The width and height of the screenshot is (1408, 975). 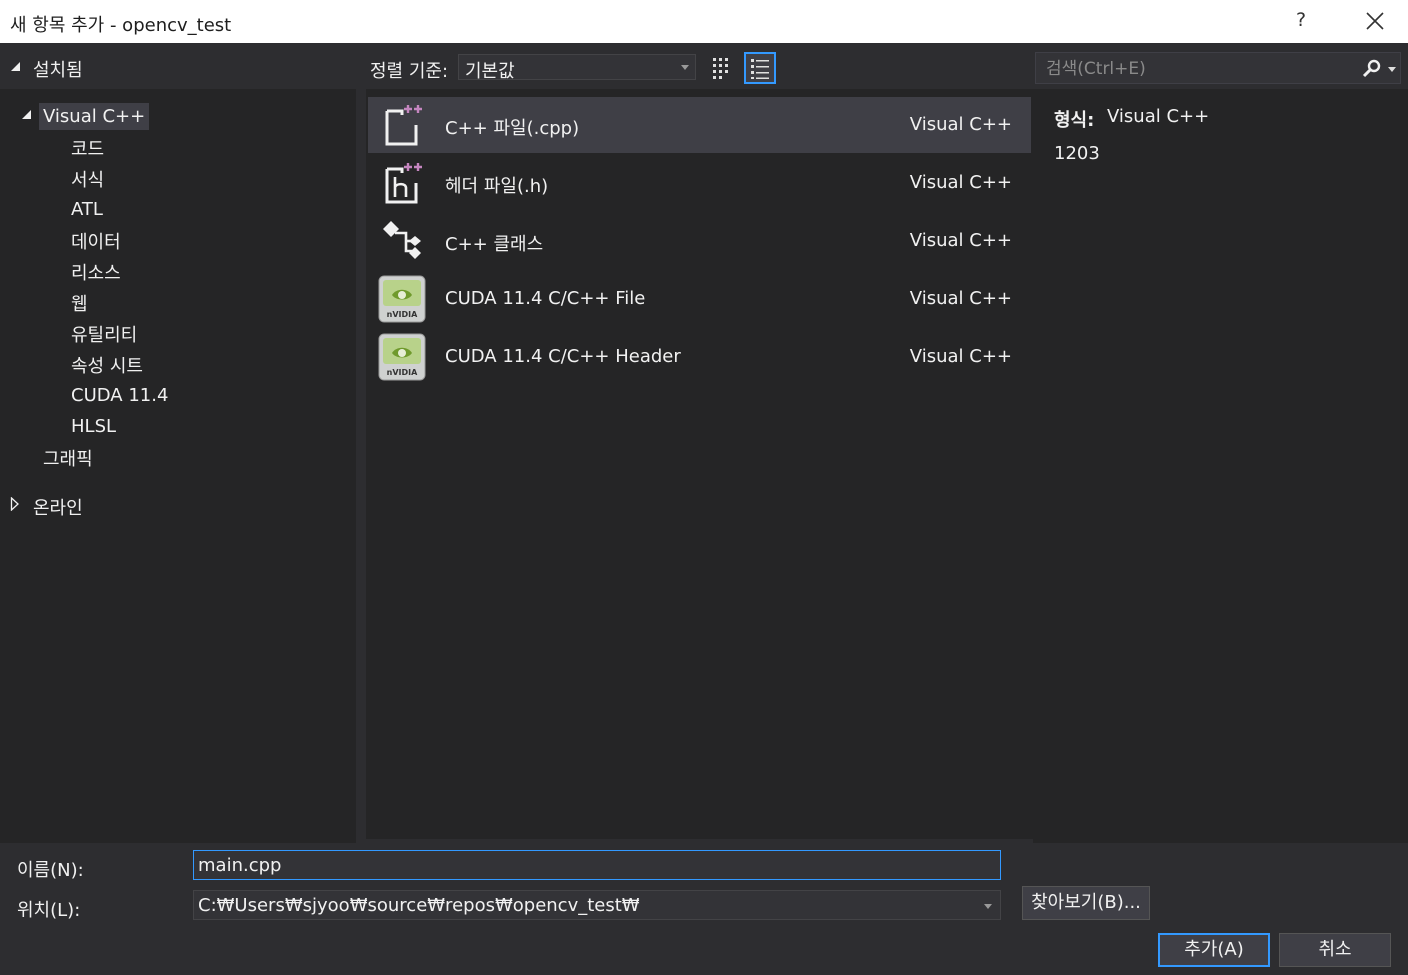 I want to click on grid-view-button, so click(x=722, y=68).